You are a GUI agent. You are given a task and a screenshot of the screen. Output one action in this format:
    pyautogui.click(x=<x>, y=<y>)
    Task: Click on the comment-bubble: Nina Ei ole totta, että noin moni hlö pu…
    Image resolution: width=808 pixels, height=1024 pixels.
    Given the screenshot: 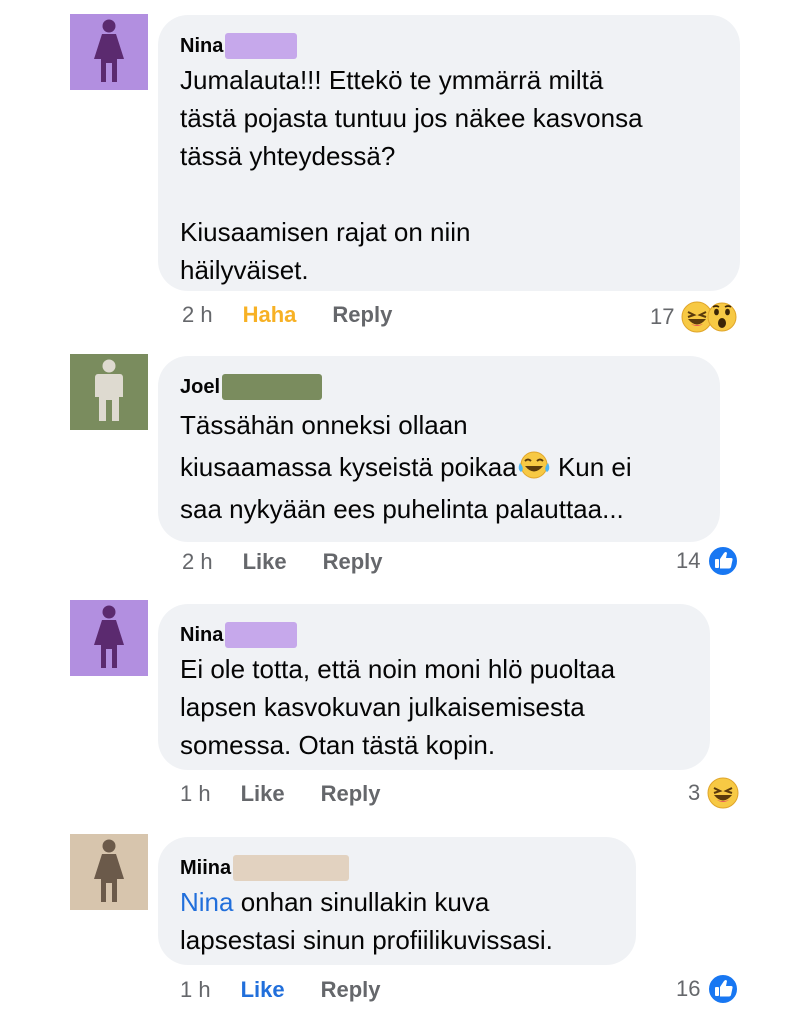 What is the action you would take?
    pyautogui.click(x=434, y=687)
    